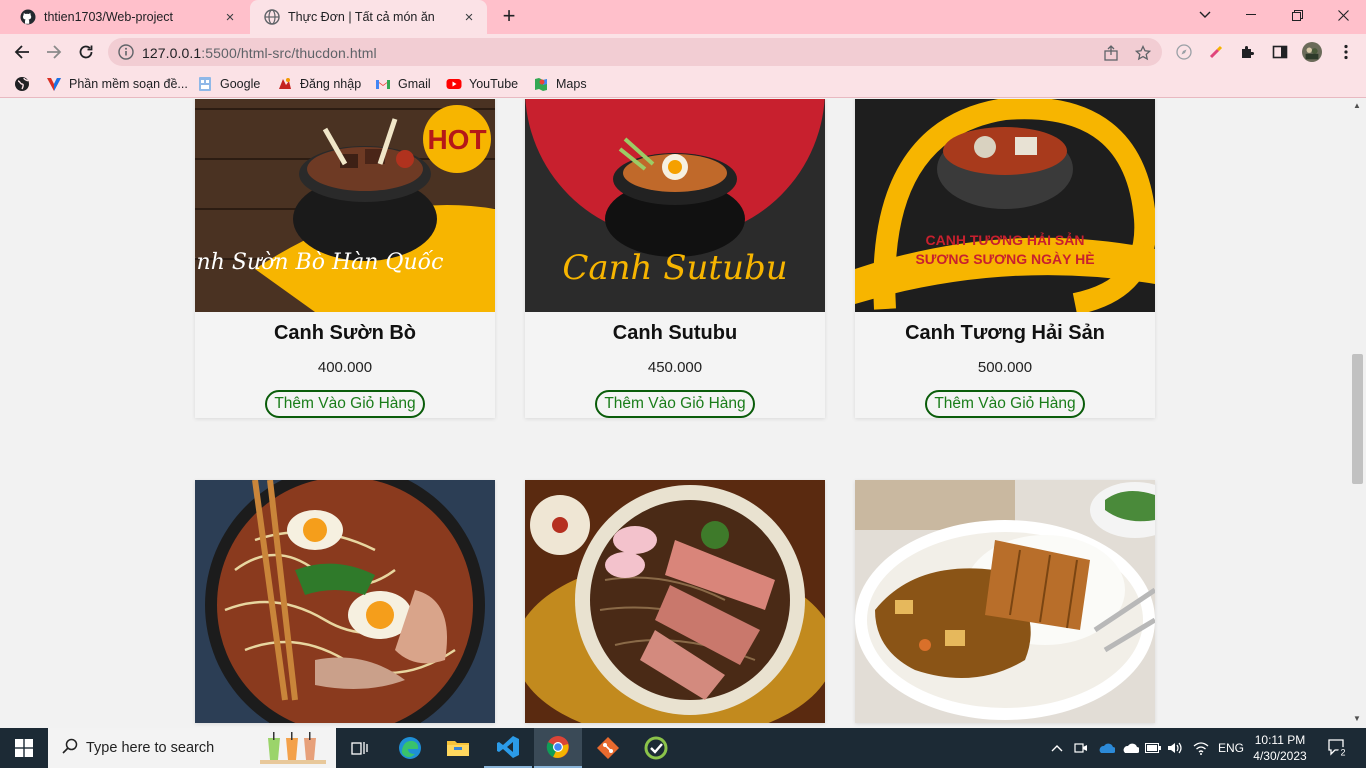 This screenshot has height=768, width=1366. I want to click on bookmark-youtube: YouTube, so click(482, 84).